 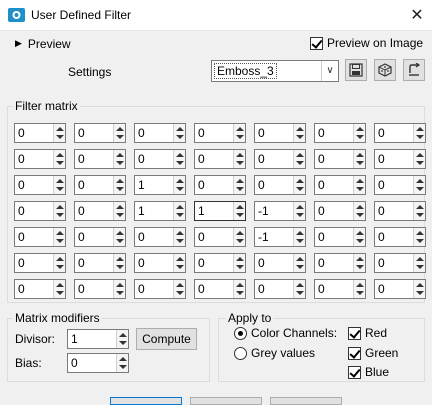 What do you see at coordinates (400, 211) in the screenshot?
I see `matrix-cell-r4-c7: 0` at bounding box center [400, 211].